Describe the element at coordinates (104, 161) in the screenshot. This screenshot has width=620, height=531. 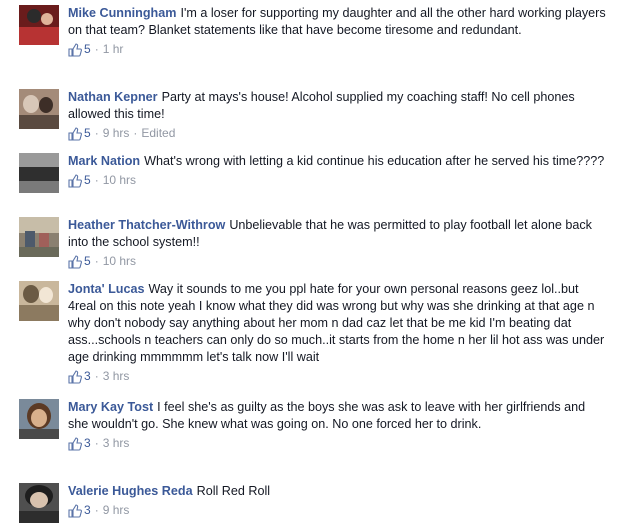
I see `comment-author: Mark Nation` at that location.